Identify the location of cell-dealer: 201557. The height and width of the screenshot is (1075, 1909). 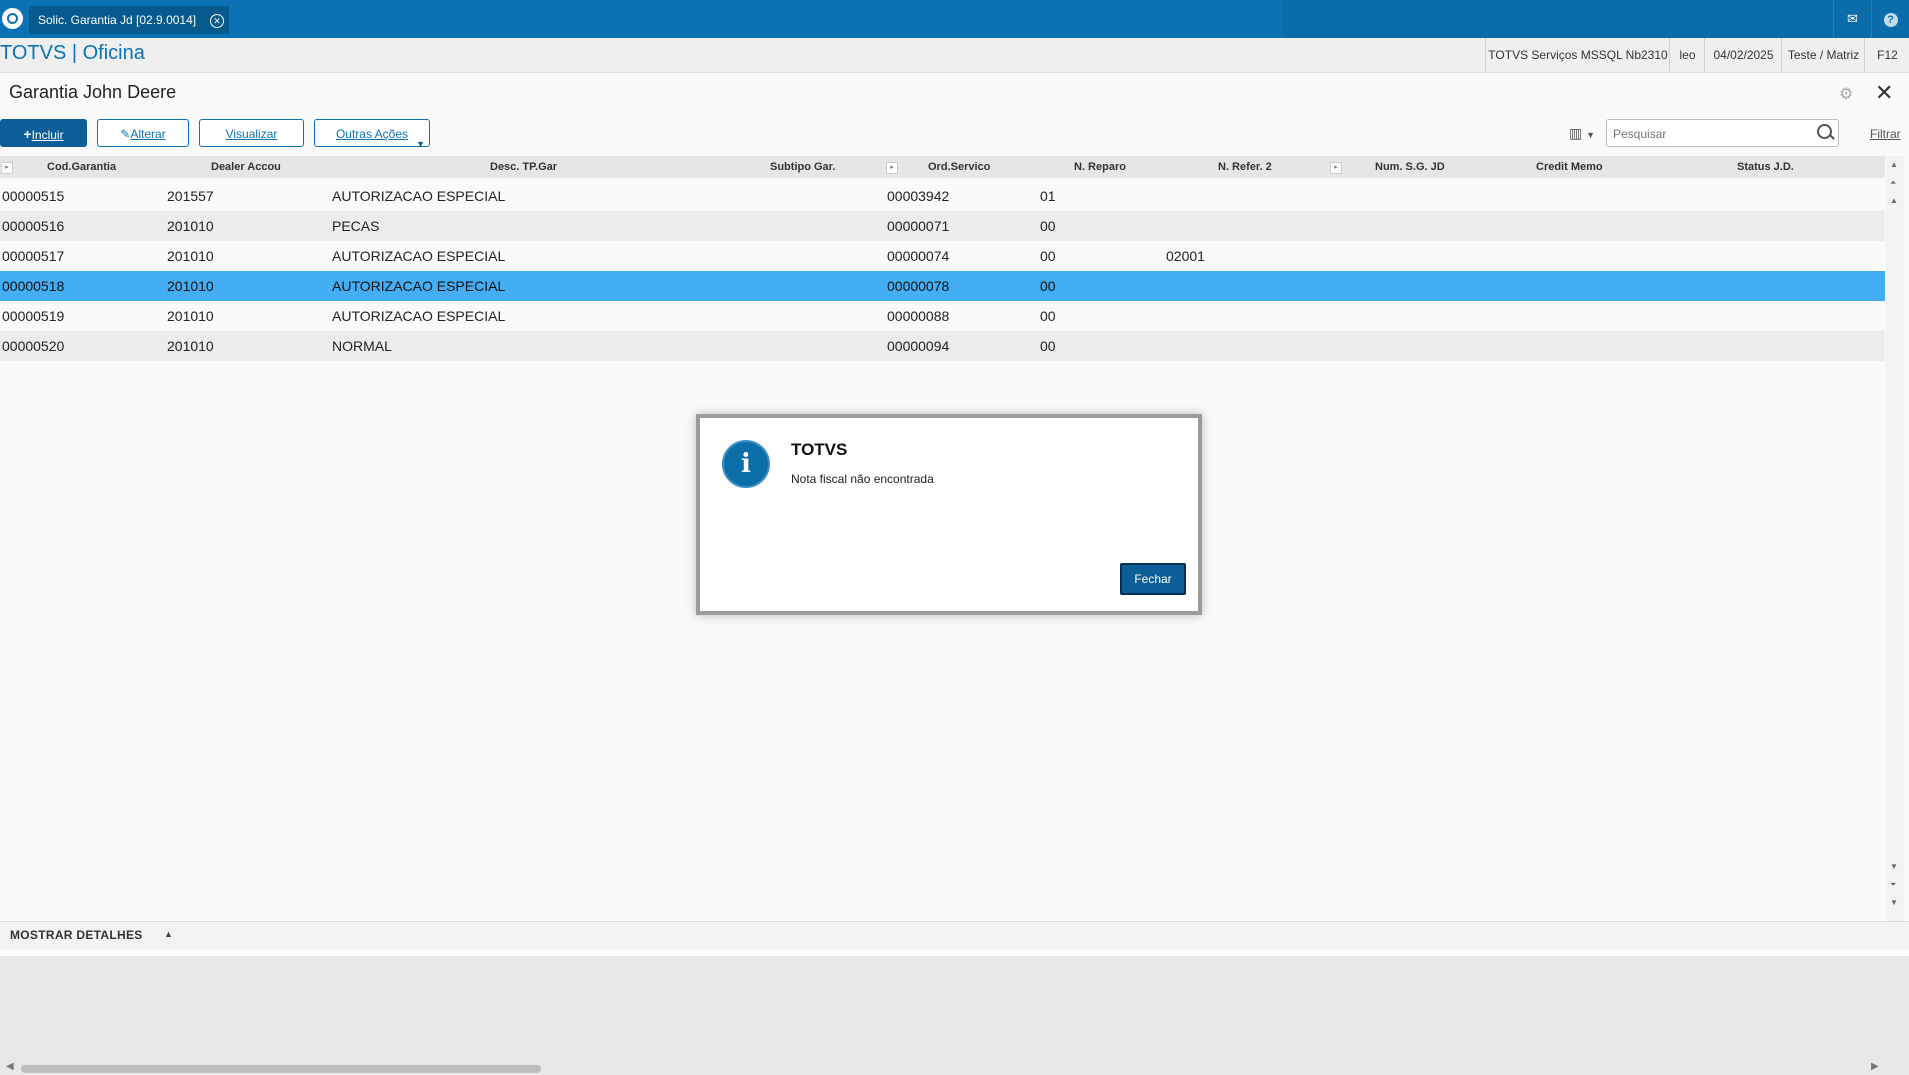
(190, 196).